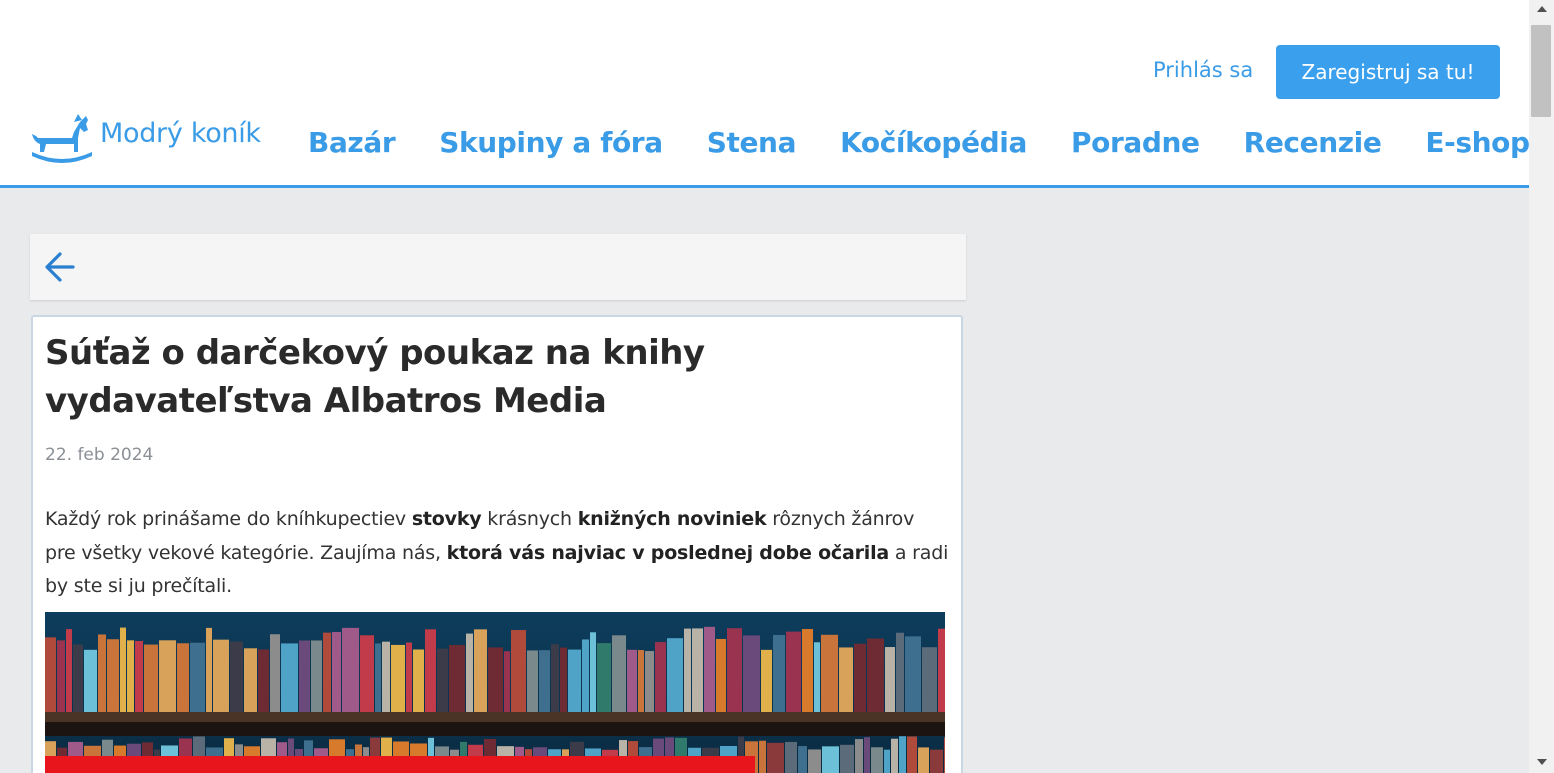 The image size is (1554, 773). Describe the element at coordinates (144, 139) in the screenshot. I see `site-logo: Modrý koník` at that location.